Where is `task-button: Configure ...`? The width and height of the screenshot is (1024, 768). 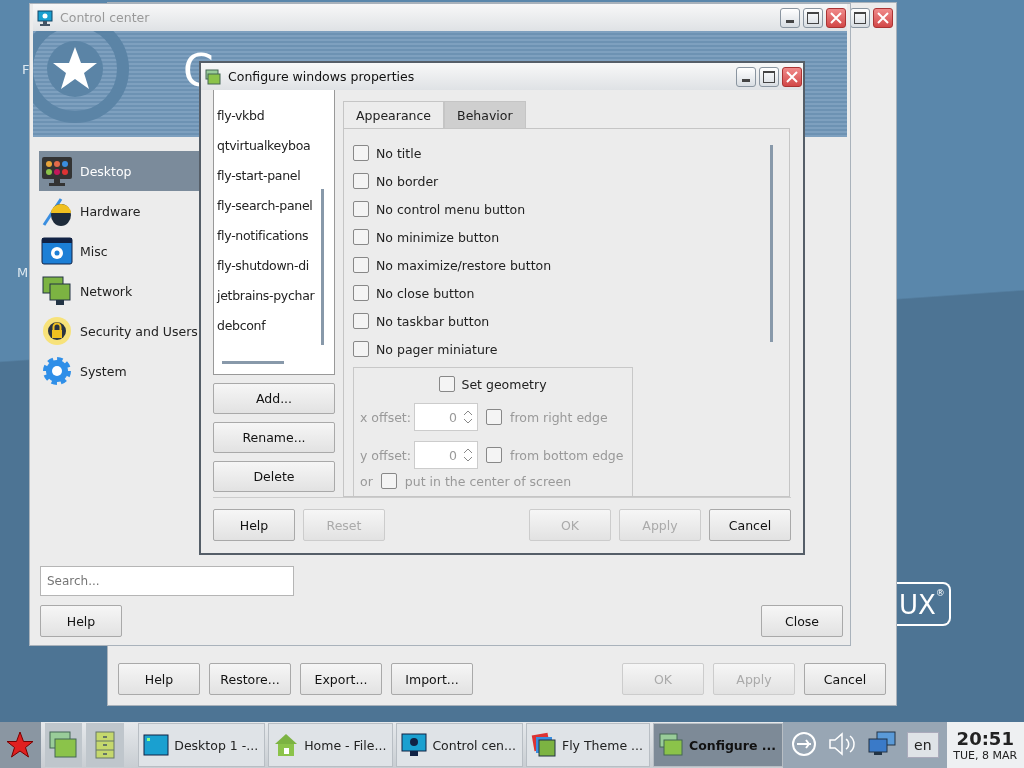
task-button: Configure ... is located at coordinates (718, 745).